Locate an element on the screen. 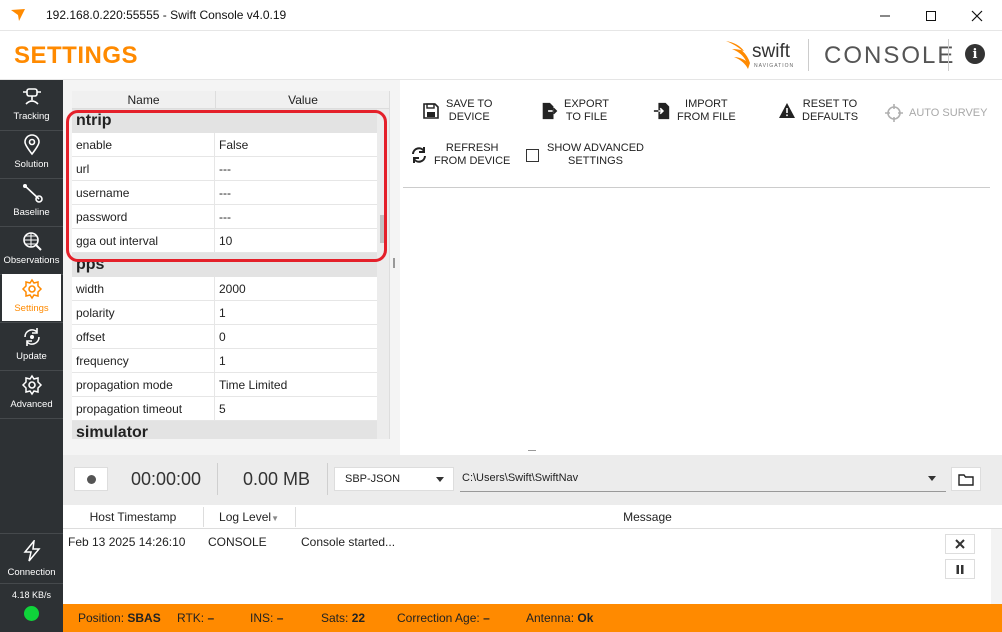 The width and height of the screenshot is (1002, 632). column-header-value: Value is located at coordinates (302, 100).